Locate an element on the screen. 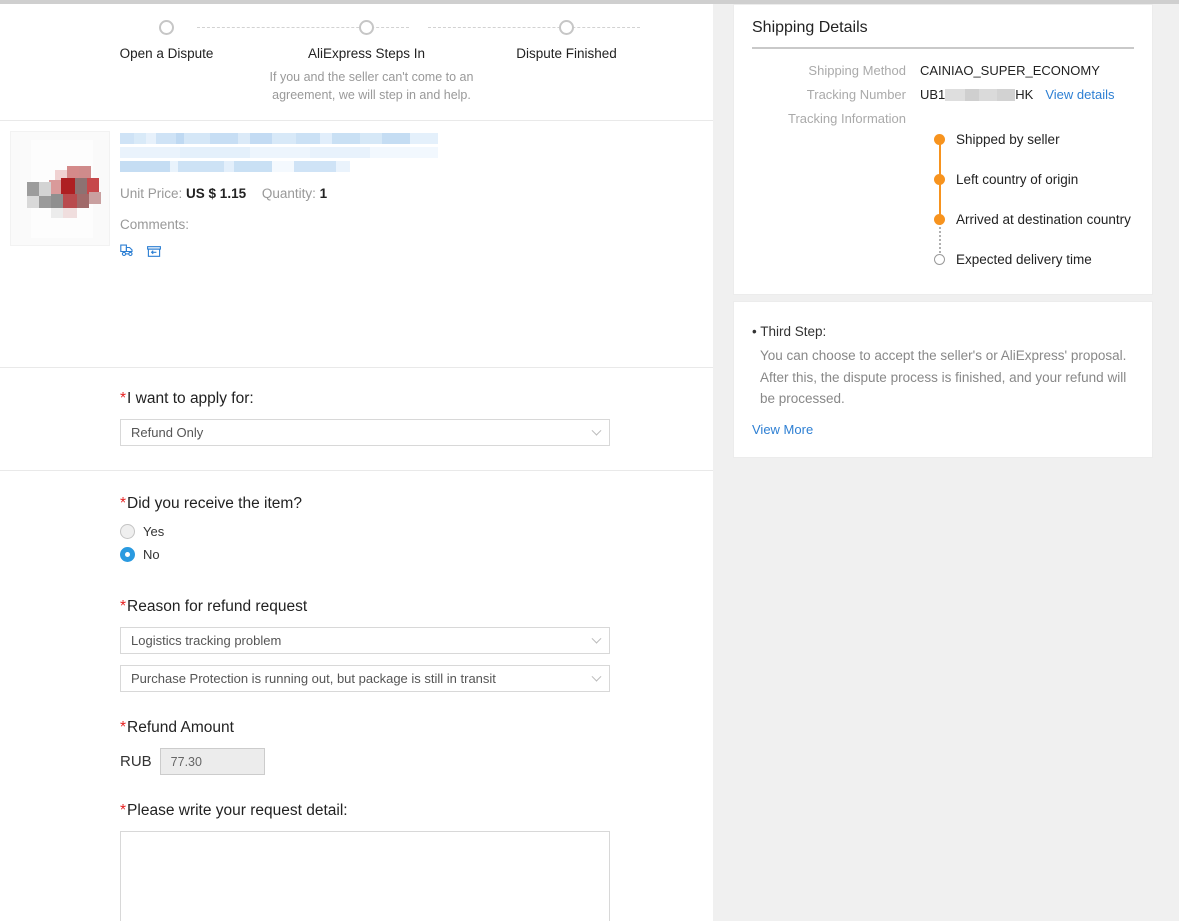  step-label: AliExpress Steps In is located at coordinates (366, 53).